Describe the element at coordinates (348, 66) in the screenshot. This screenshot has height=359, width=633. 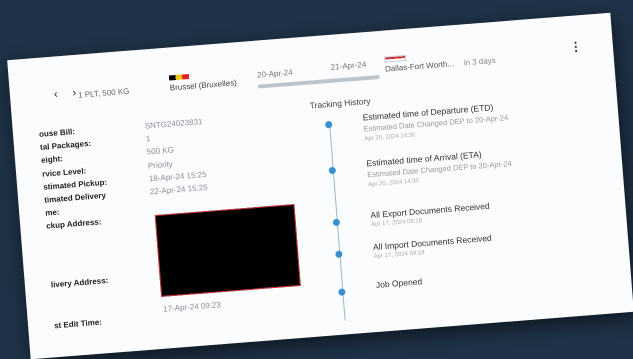
I see `arrival-date: 21-Apr-24` at that location.